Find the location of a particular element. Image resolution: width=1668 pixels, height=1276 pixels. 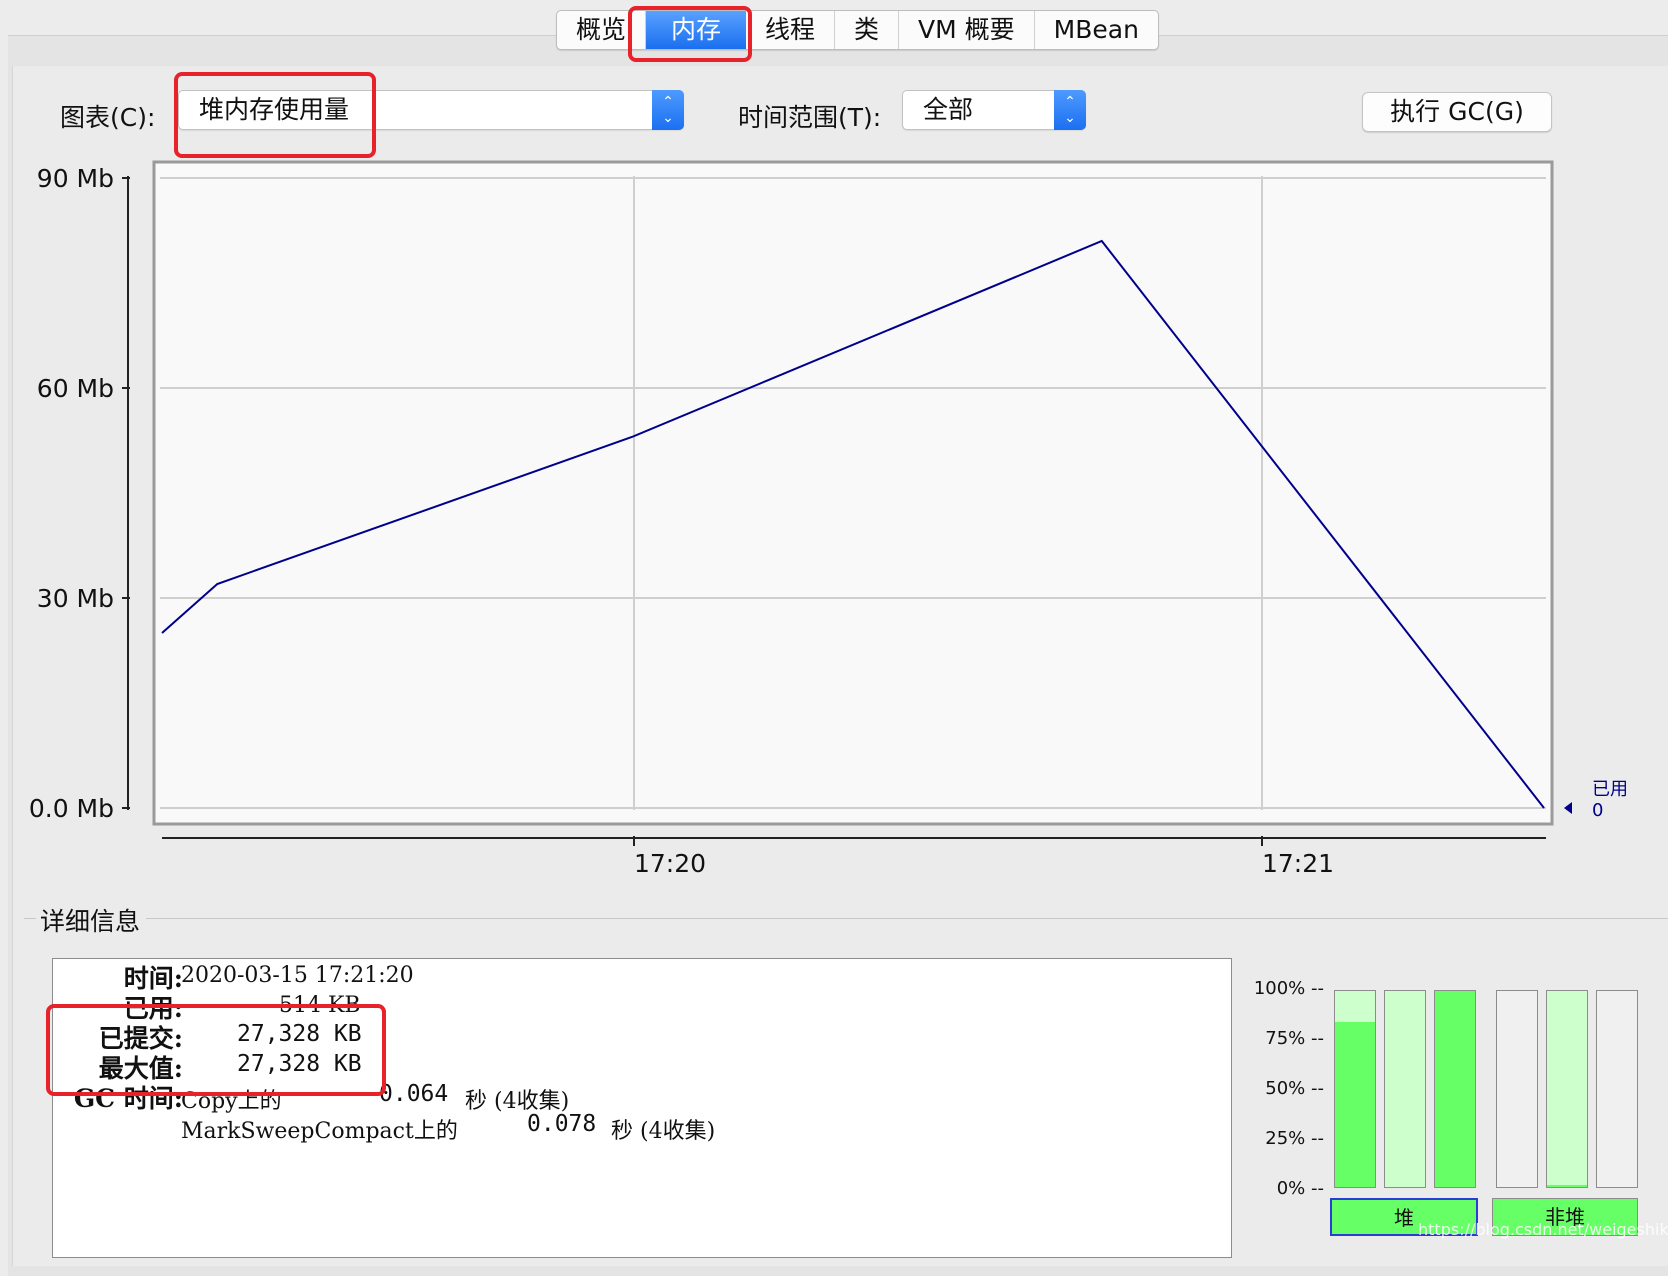

pct-label-50: 50% -- is located at coordinates (1294, 1088).